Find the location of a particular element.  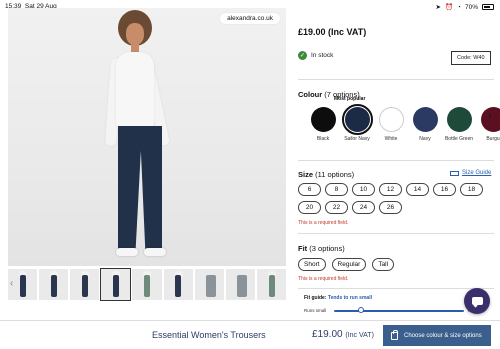

fit-title: Fit (3 options) is located at coordinates (321, 248).